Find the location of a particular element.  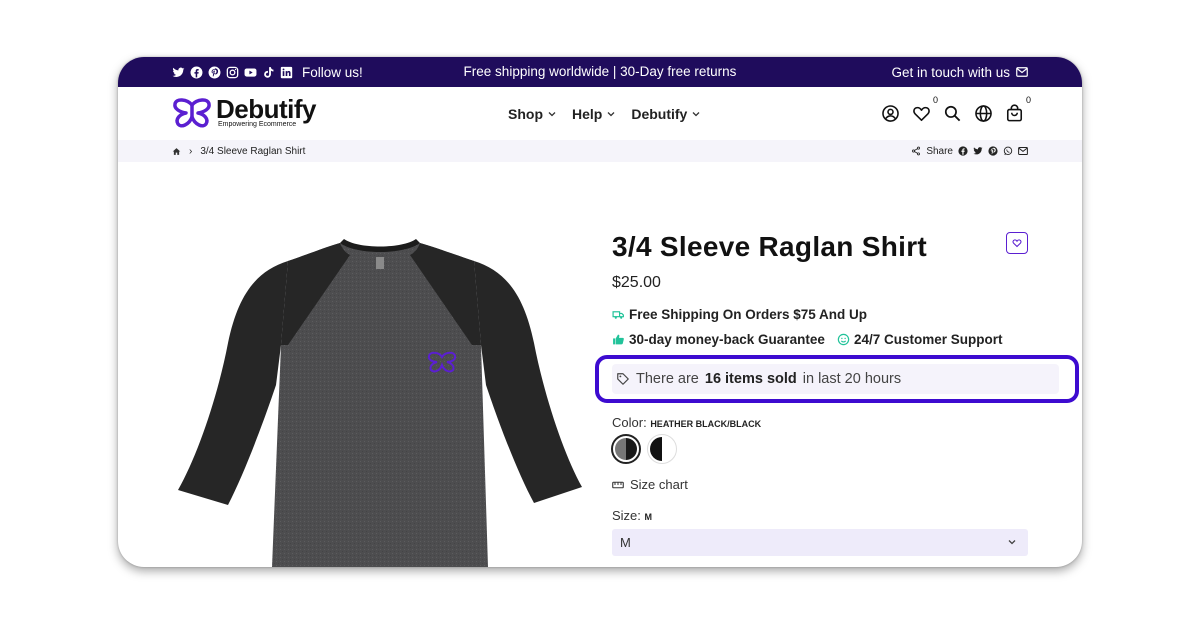

mail-icon is located at coordinates (1022, 72).